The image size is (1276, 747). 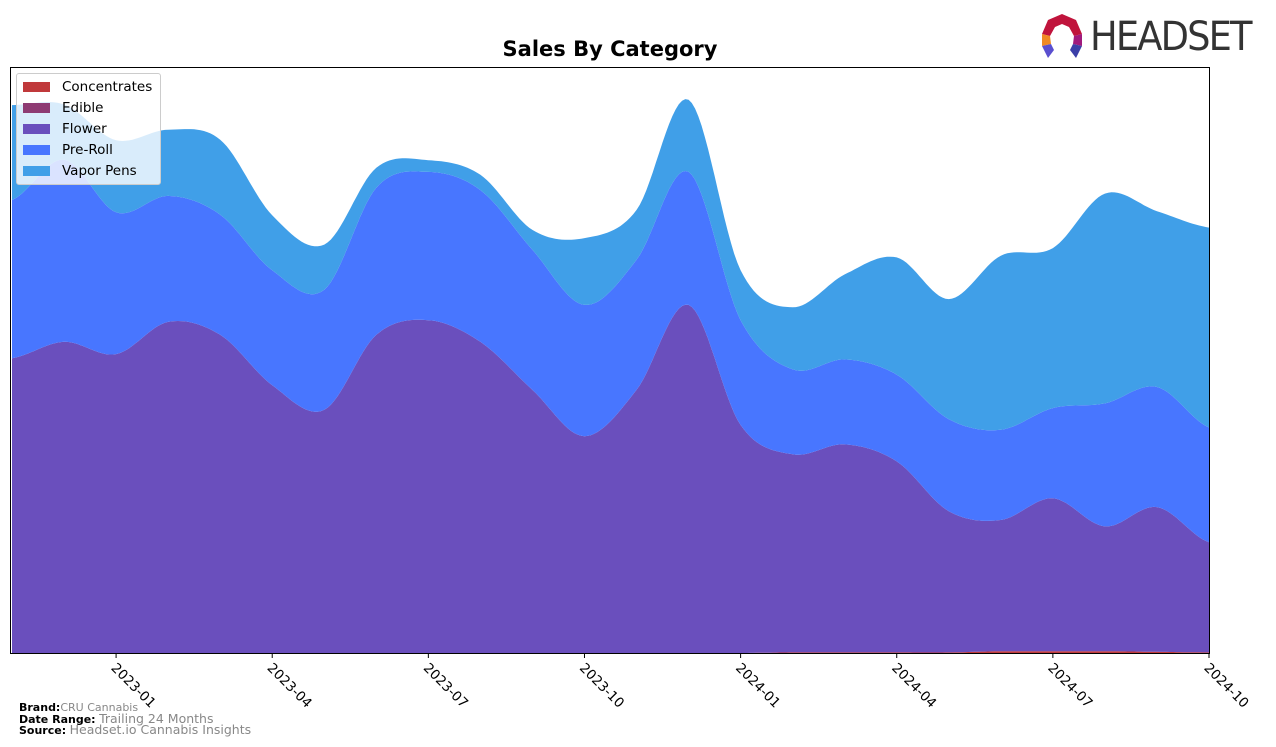 What do you see at coordinates (445, 685) in the screenshot?
I see `x-tick-label: 2023-07` at bounding box center [445, 685].